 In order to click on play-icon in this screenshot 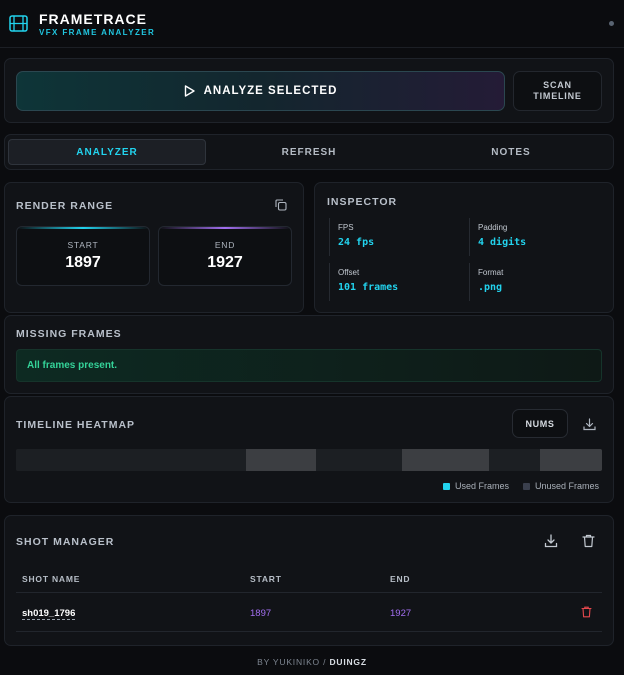, I will do `click(189, 91)`.